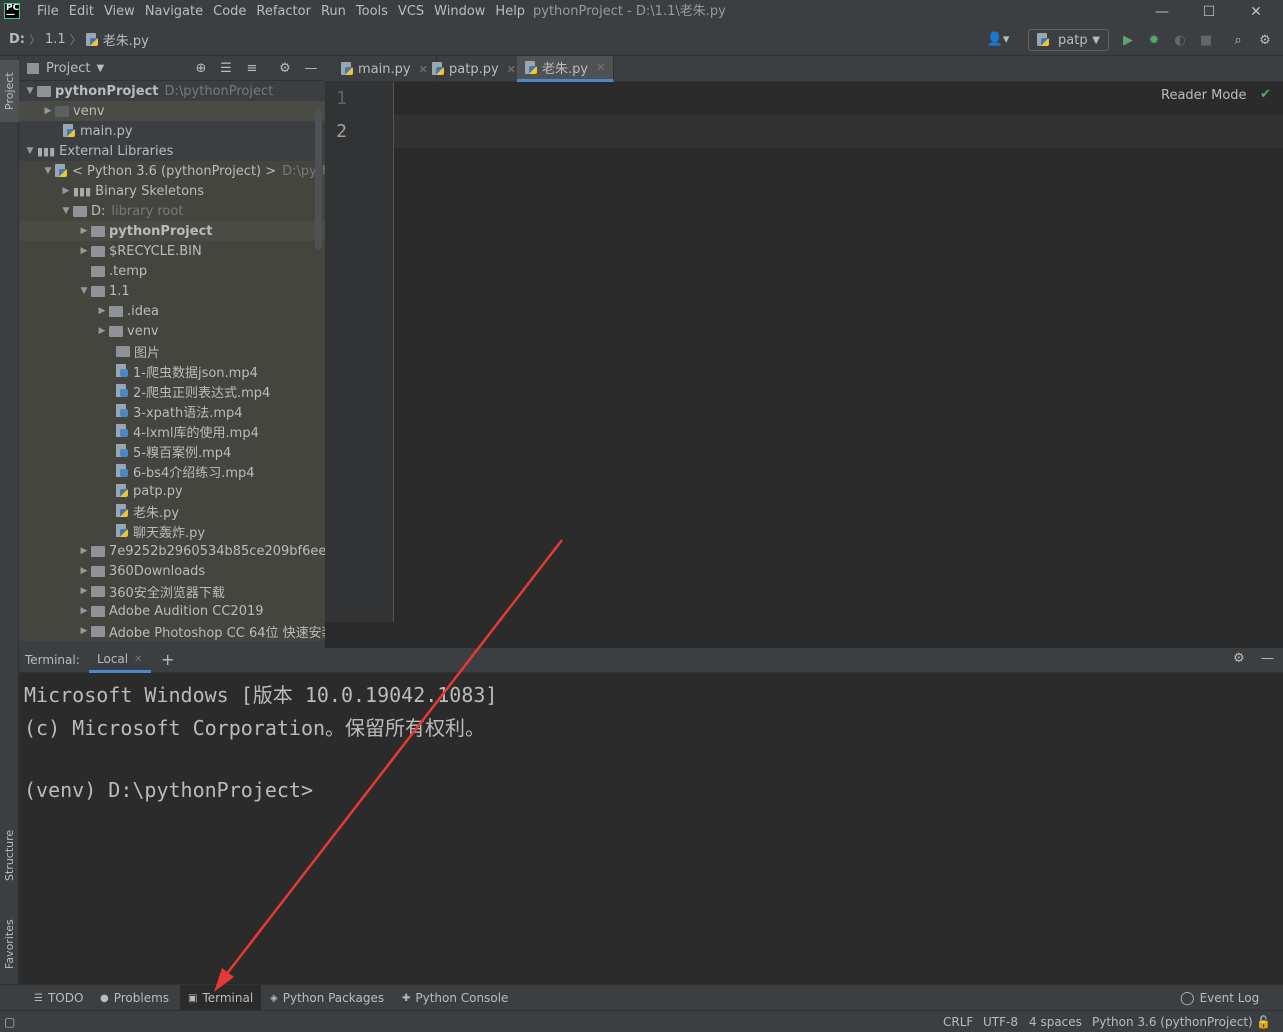 The width and height of the screenshot is (1283, 1032). What do you see at coordinates (9, 1021) in the screenshot?
I see `toggle-tool-windows-icon: ▢` at bounding box center [9, 1021].